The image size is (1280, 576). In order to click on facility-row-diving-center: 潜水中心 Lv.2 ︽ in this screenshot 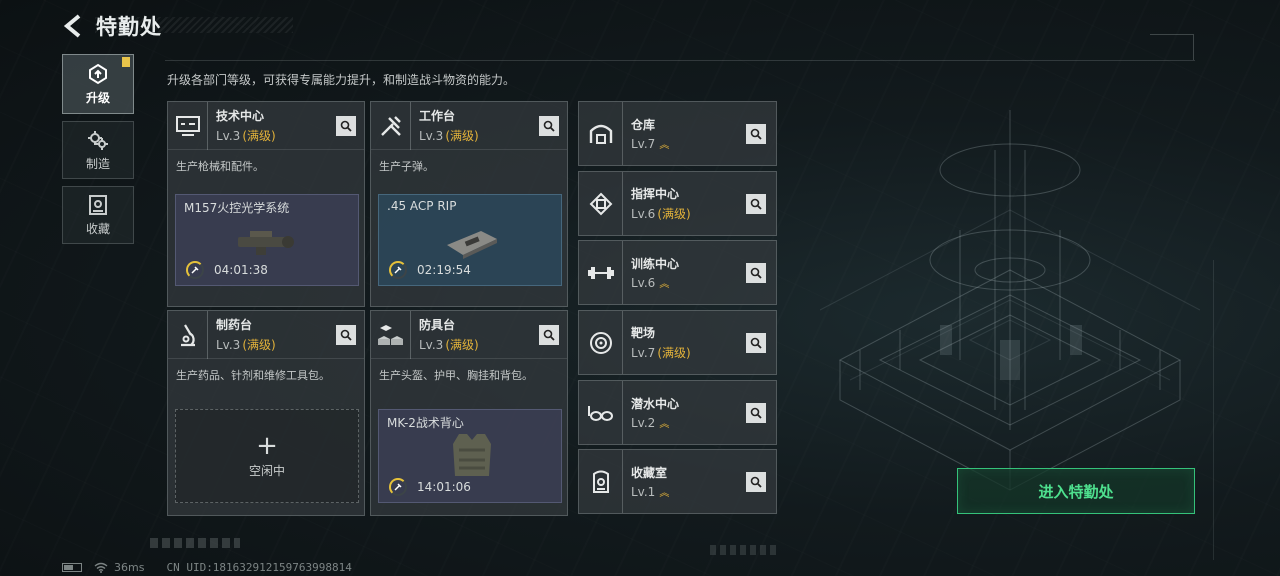, I will do `click(677, 412)`.